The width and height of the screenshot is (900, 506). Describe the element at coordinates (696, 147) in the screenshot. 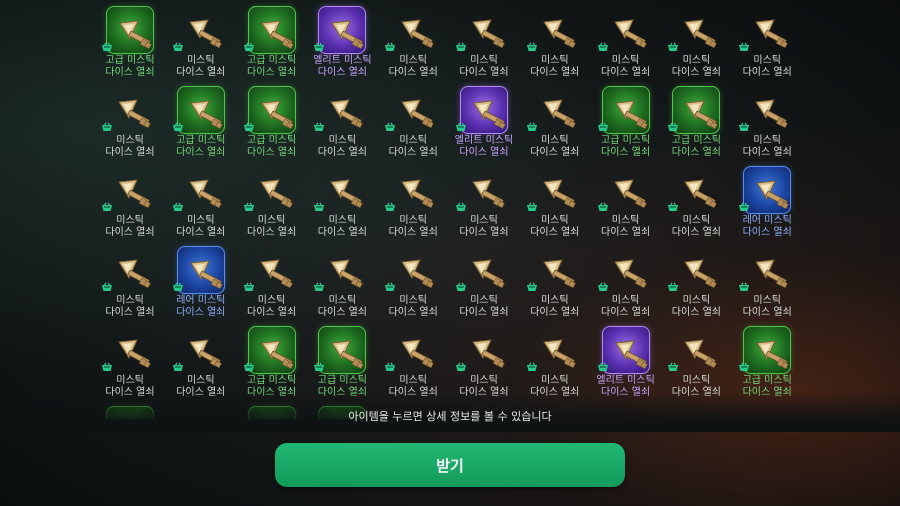

I see `item-name: 고급 미스틱다이스 열쇠` at that location.